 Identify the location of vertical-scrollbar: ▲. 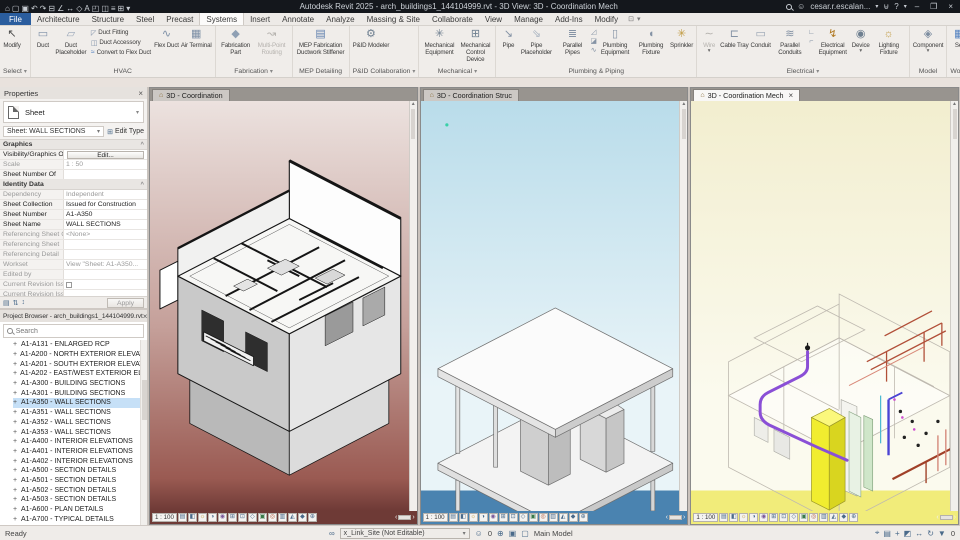
(412, 306).